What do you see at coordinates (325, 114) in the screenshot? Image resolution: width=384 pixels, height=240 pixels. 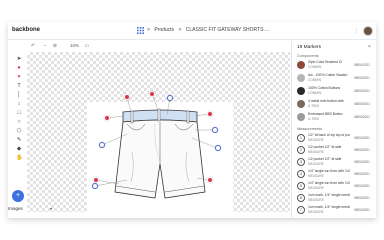 I see `list-item-title: Embossed BBS Button` at bounding box center [325, 114].